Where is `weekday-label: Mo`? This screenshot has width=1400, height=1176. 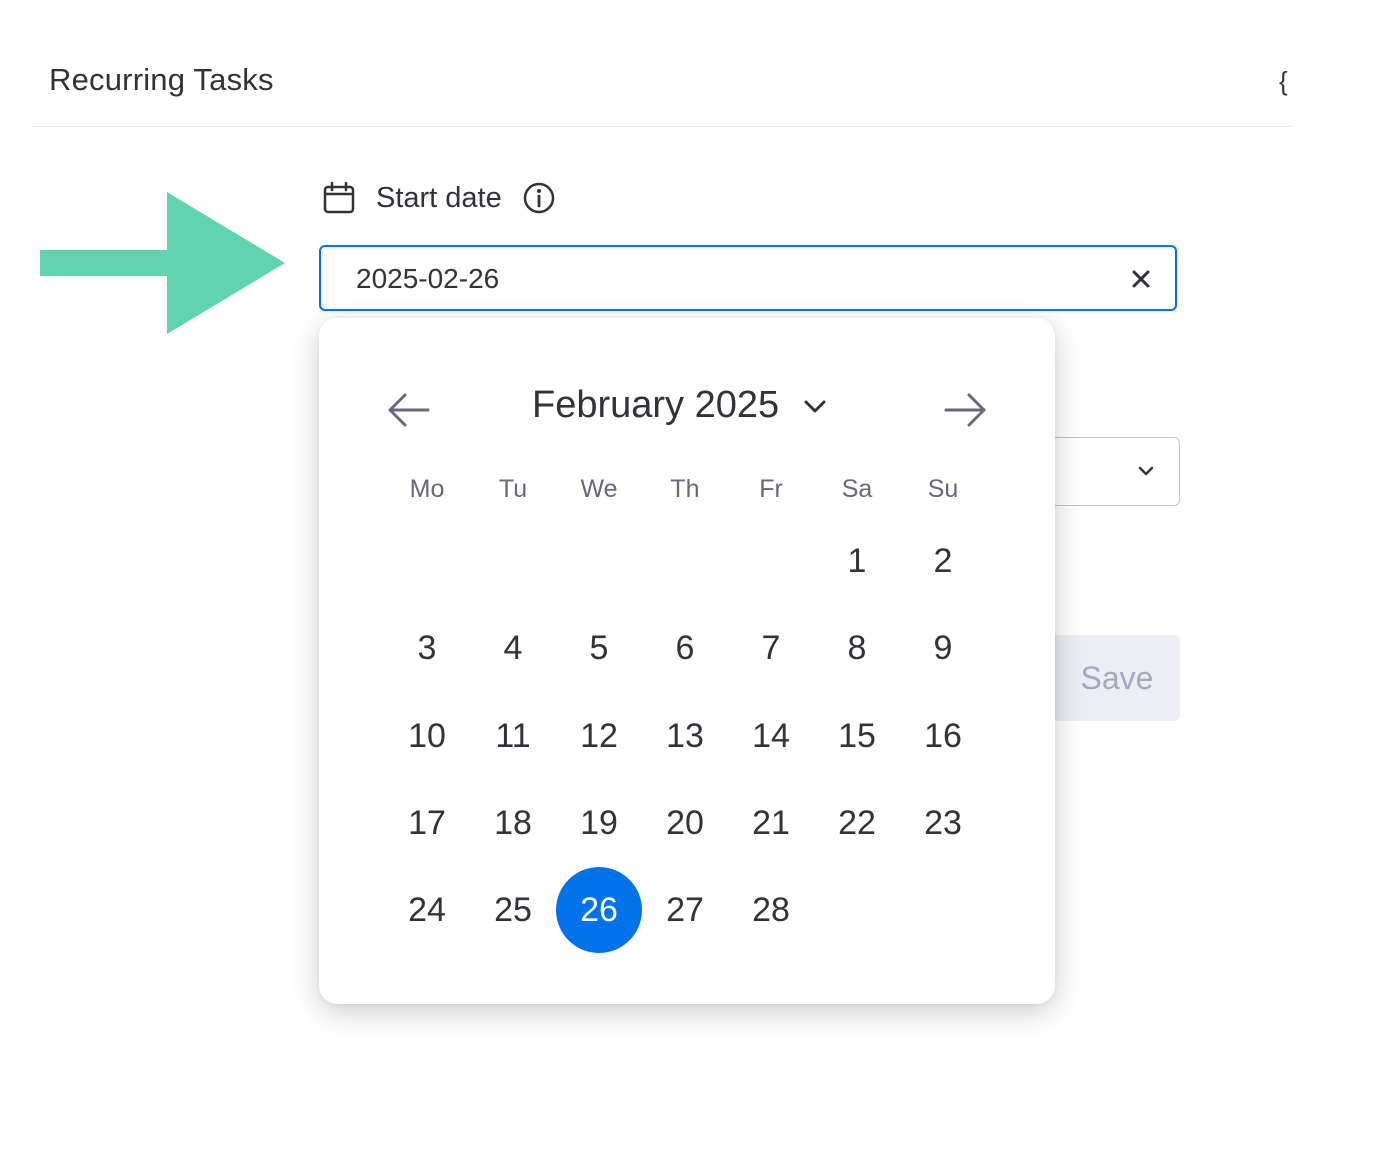 weekday-label: Mo is located at coordinates (427, 489).